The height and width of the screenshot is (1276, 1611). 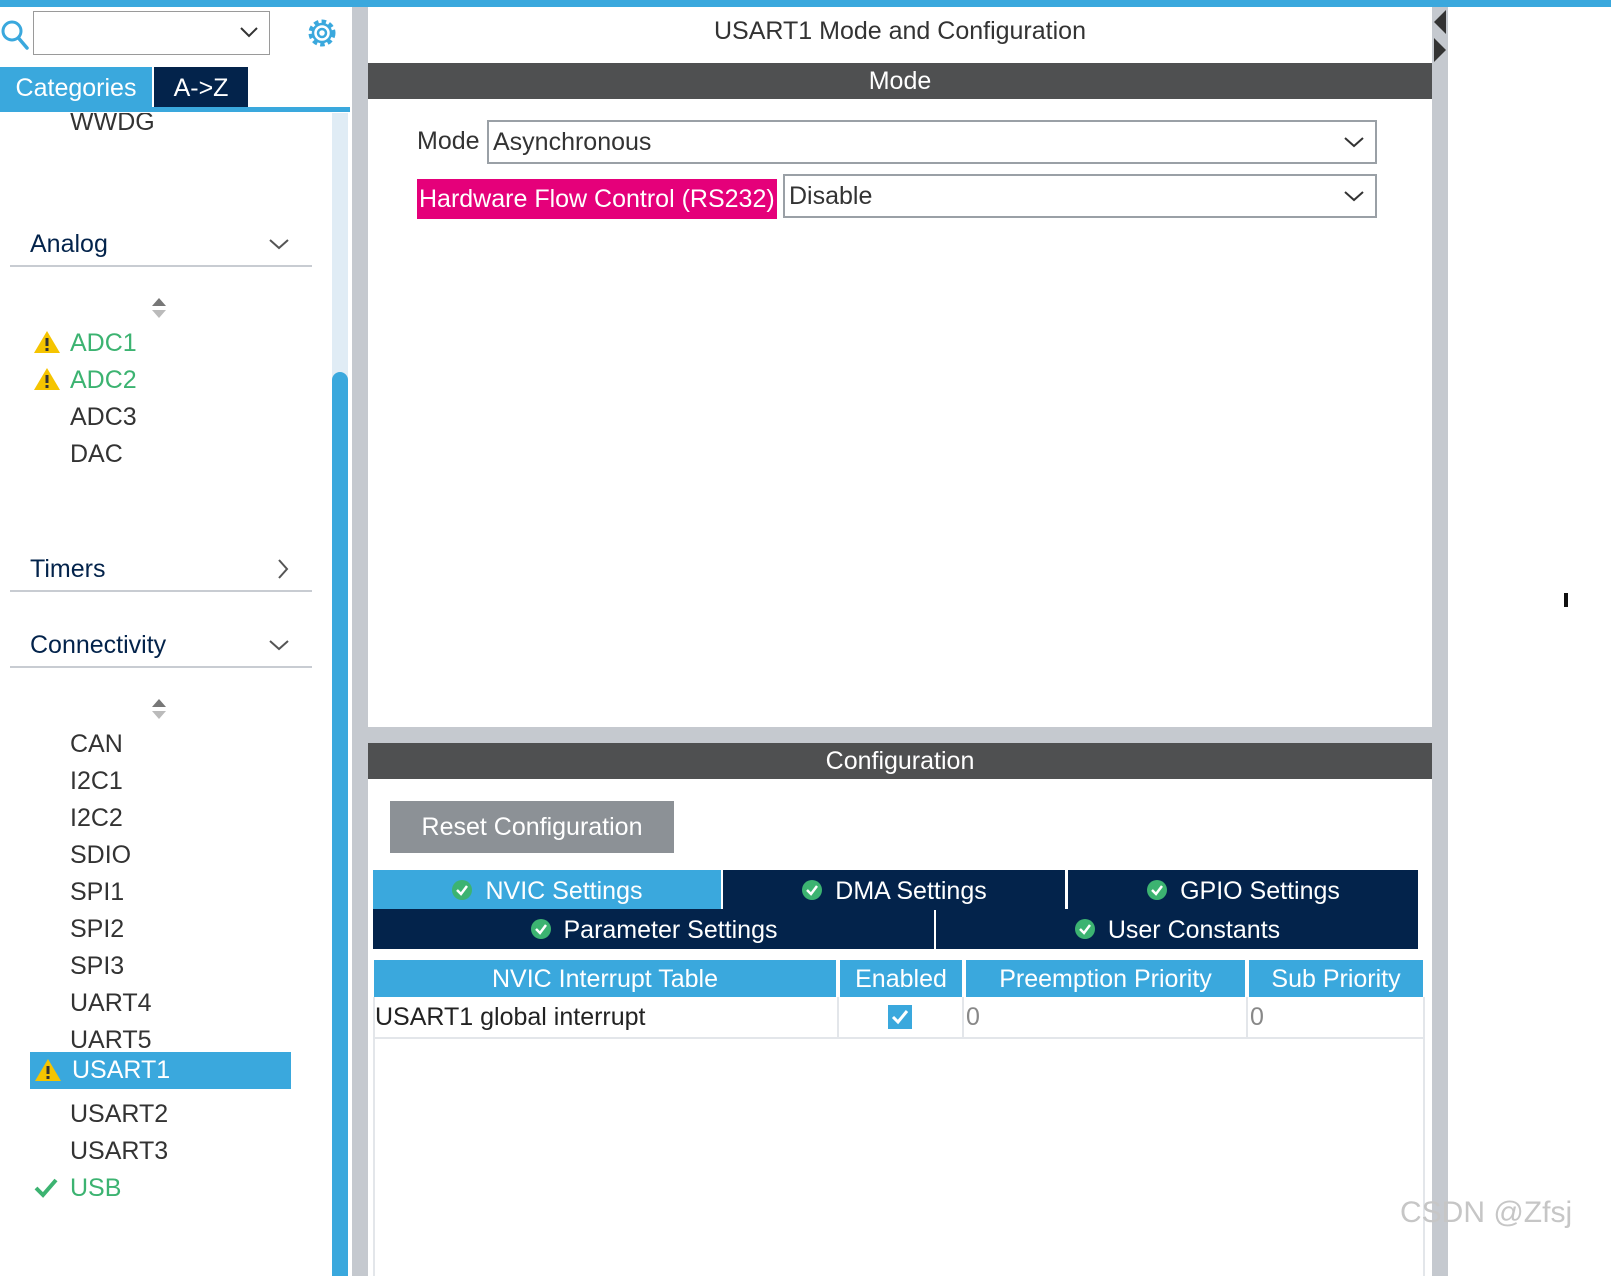 I want to click on list-item-dac: DAC, so click(x=96, y=454).